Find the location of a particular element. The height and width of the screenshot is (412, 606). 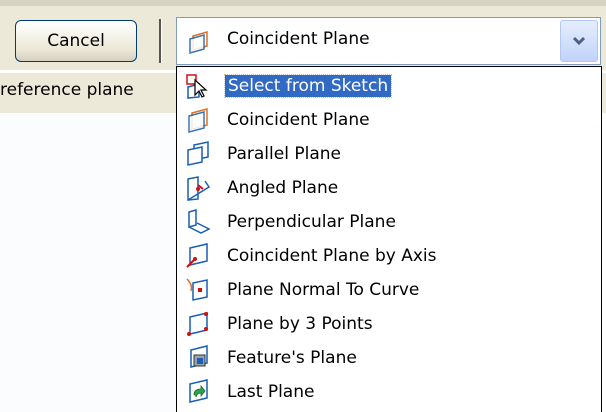

combo-value: Coincident Plane is located at coordinates (298, 39).